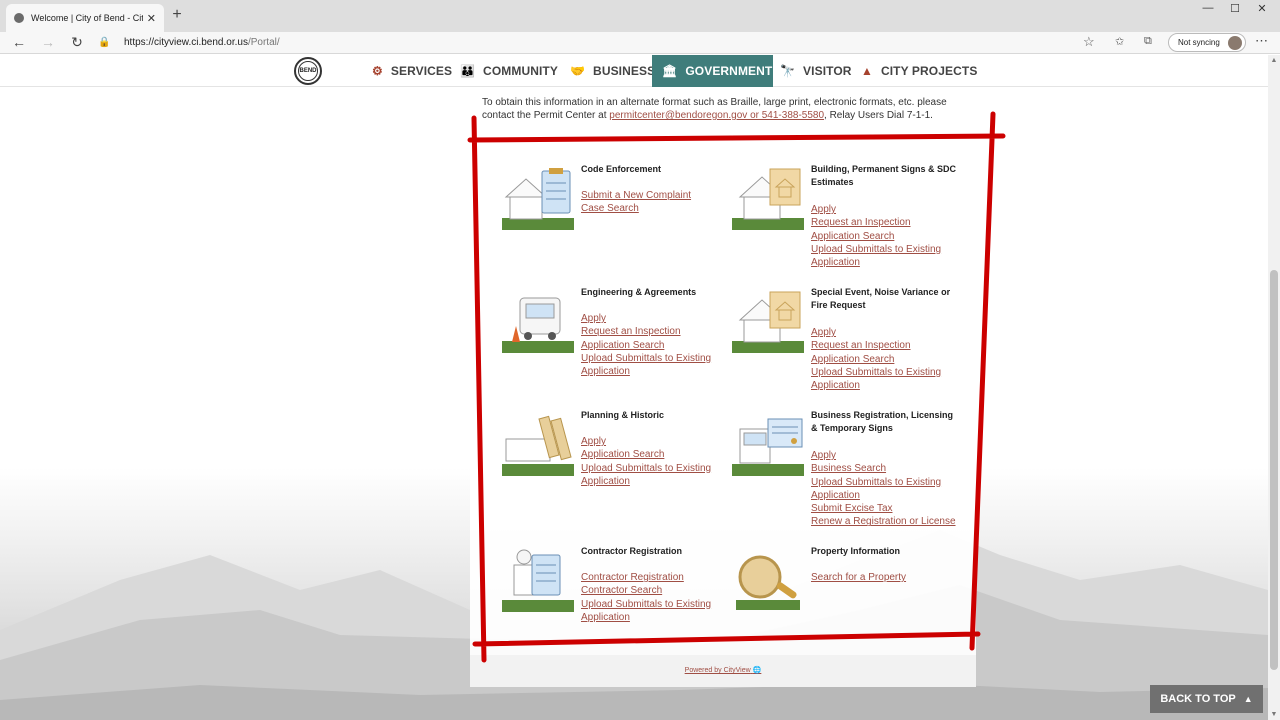 This screenshot has width=1280, height=720. Describe the element at coordinates (538, 325) in the screenshot. I see `engineering-truck-icon` at that location.